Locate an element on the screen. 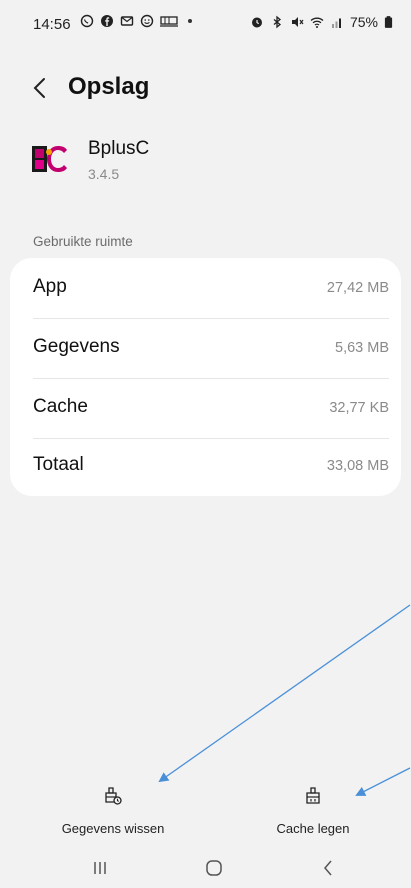 The image size is (411, 888). recent-apps-button is located at coordinates (100, 868).